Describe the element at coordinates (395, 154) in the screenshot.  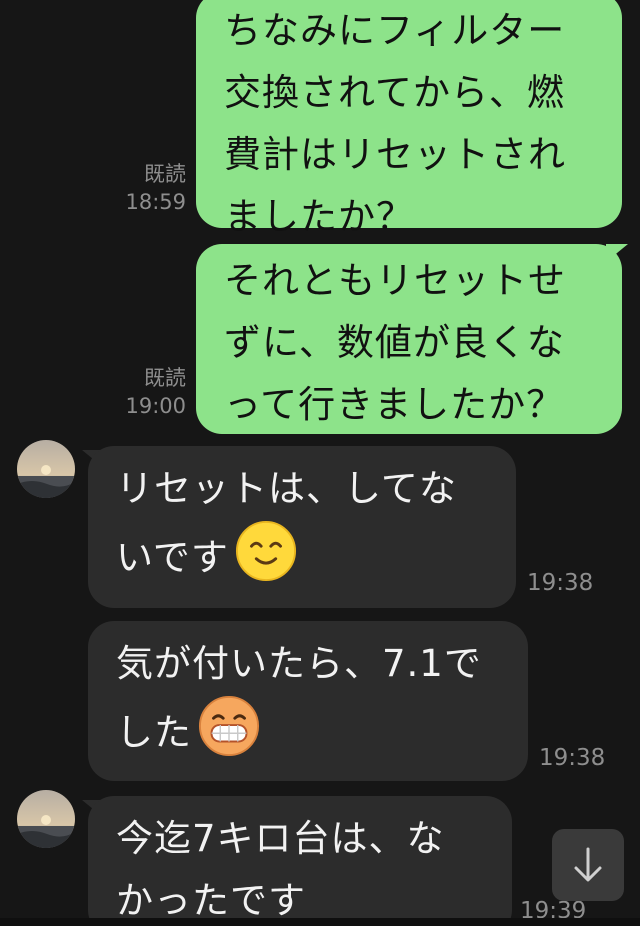
I see `message-line: 費計はリセットされ` at that location.